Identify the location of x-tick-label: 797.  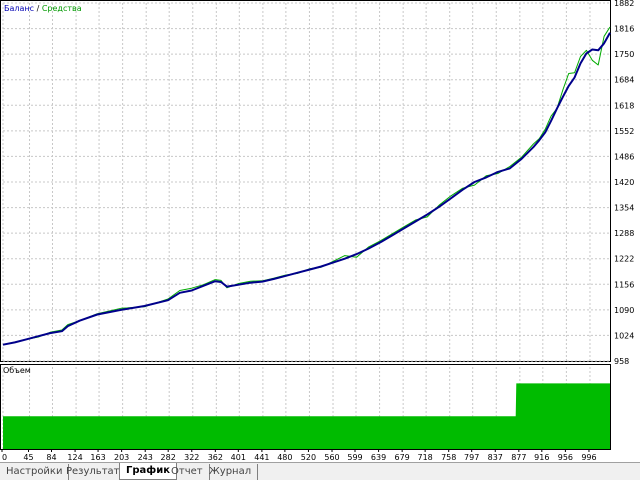
(471, 457).